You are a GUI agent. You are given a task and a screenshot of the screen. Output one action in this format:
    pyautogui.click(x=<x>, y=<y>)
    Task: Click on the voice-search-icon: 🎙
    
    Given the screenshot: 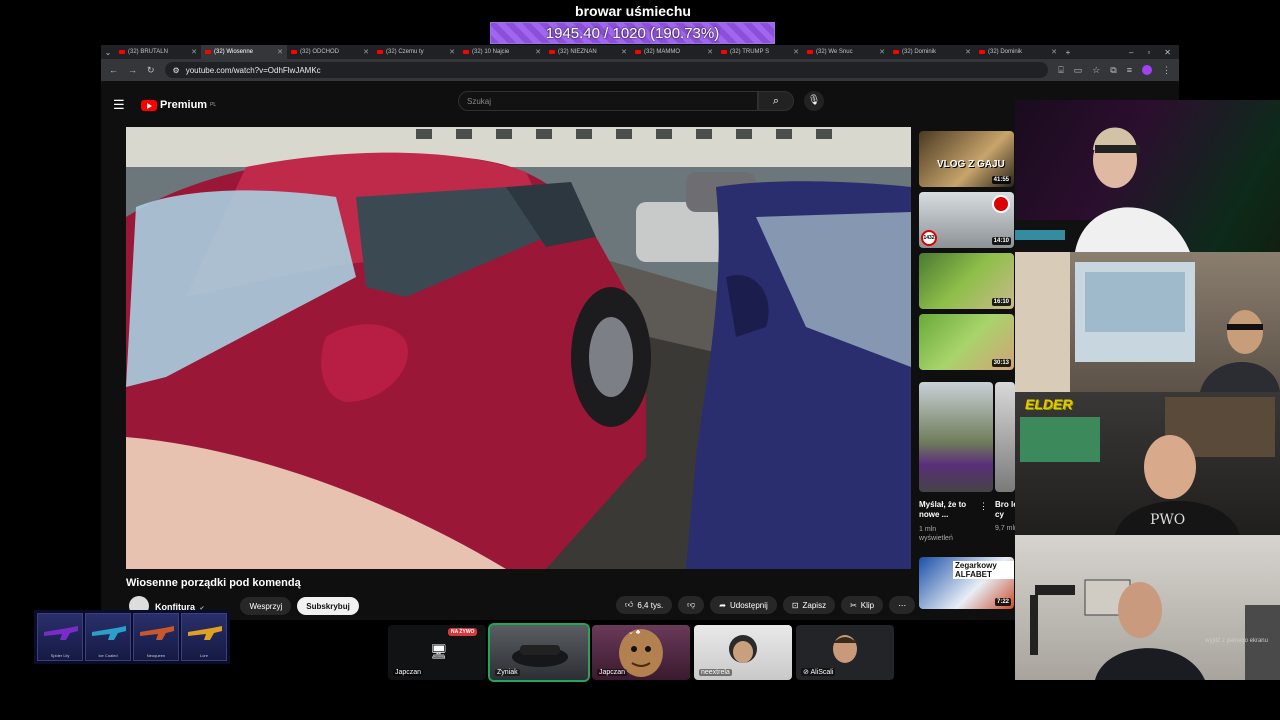 What is the action you would take?
    pyautogui.click(x=814, y=101)
    